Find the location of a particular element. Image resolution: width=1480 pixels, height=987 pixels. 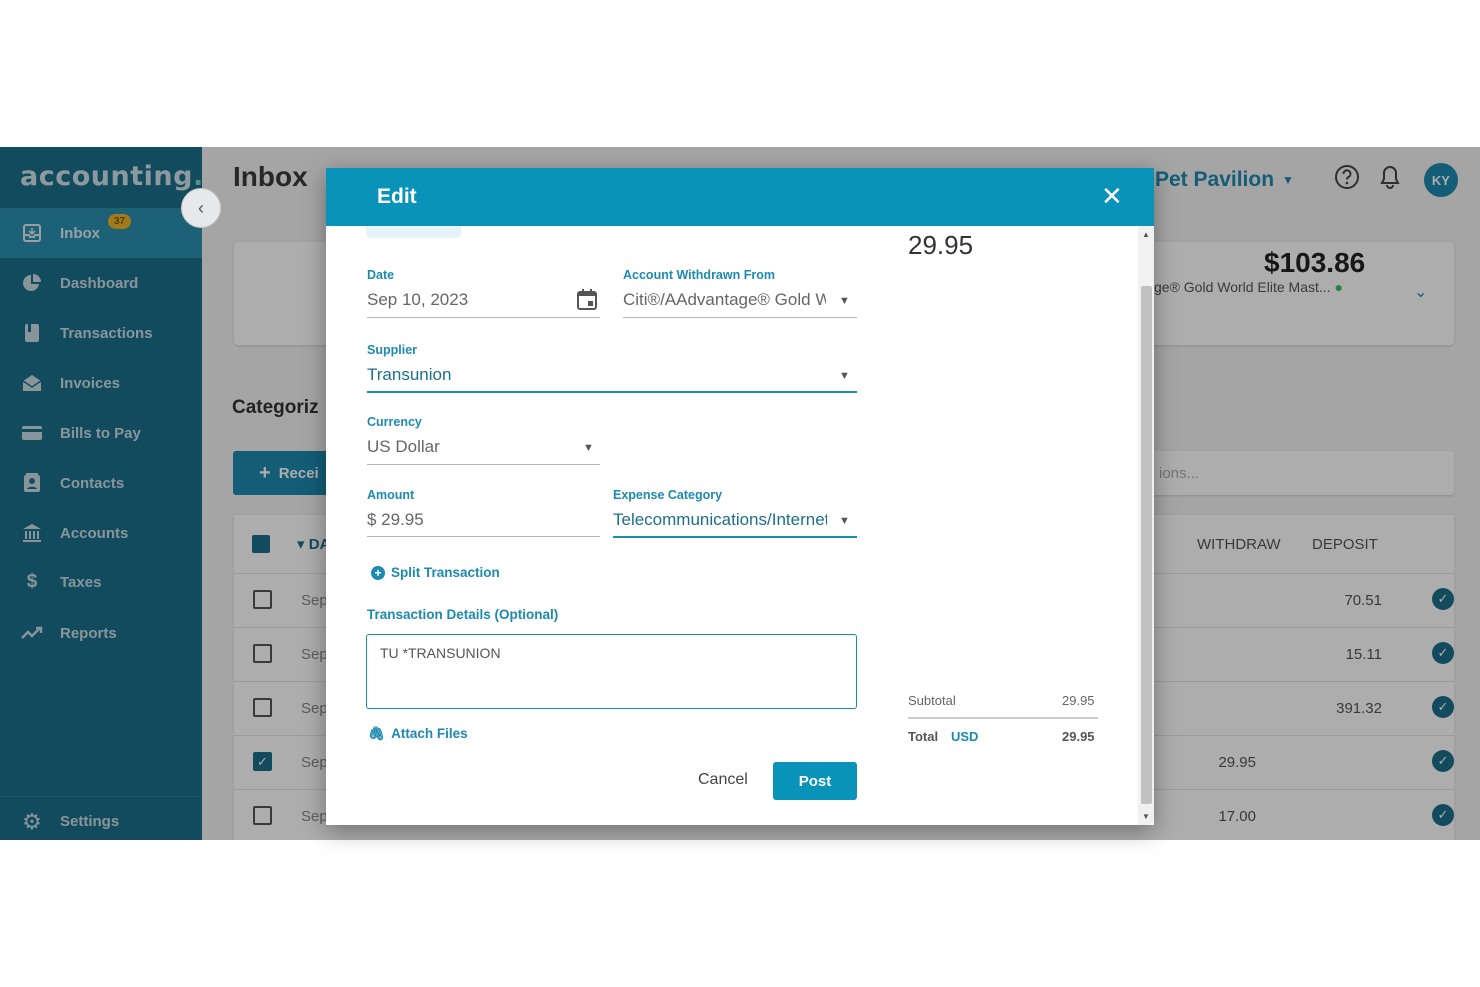

amount-label: Amount is located at coordinates (391, 495).